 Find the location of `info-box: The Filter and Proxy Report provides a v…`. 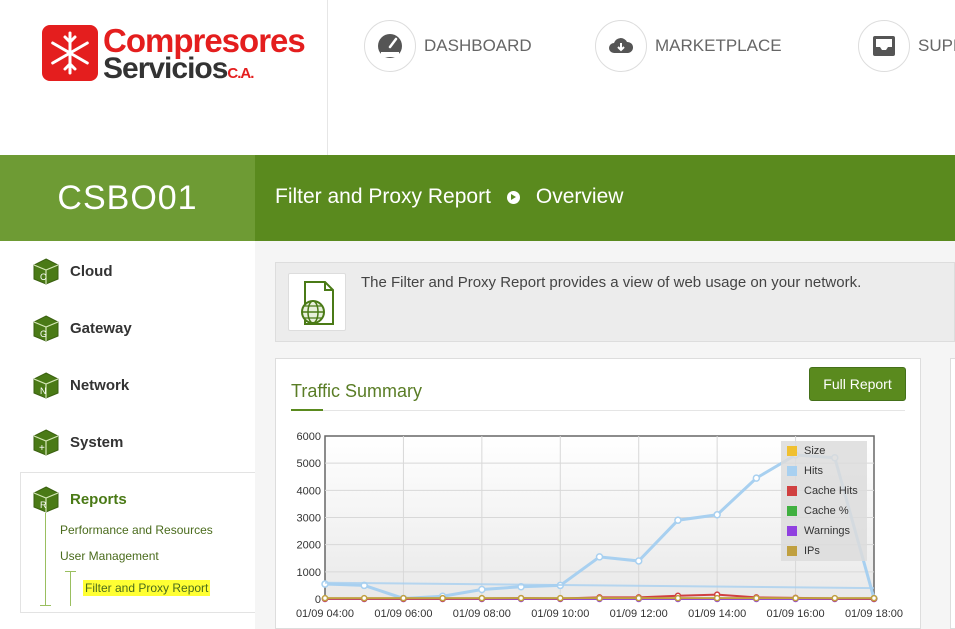

info-box: The Filter and Proxy Report provides a v… is located at coordinates (615, 302).